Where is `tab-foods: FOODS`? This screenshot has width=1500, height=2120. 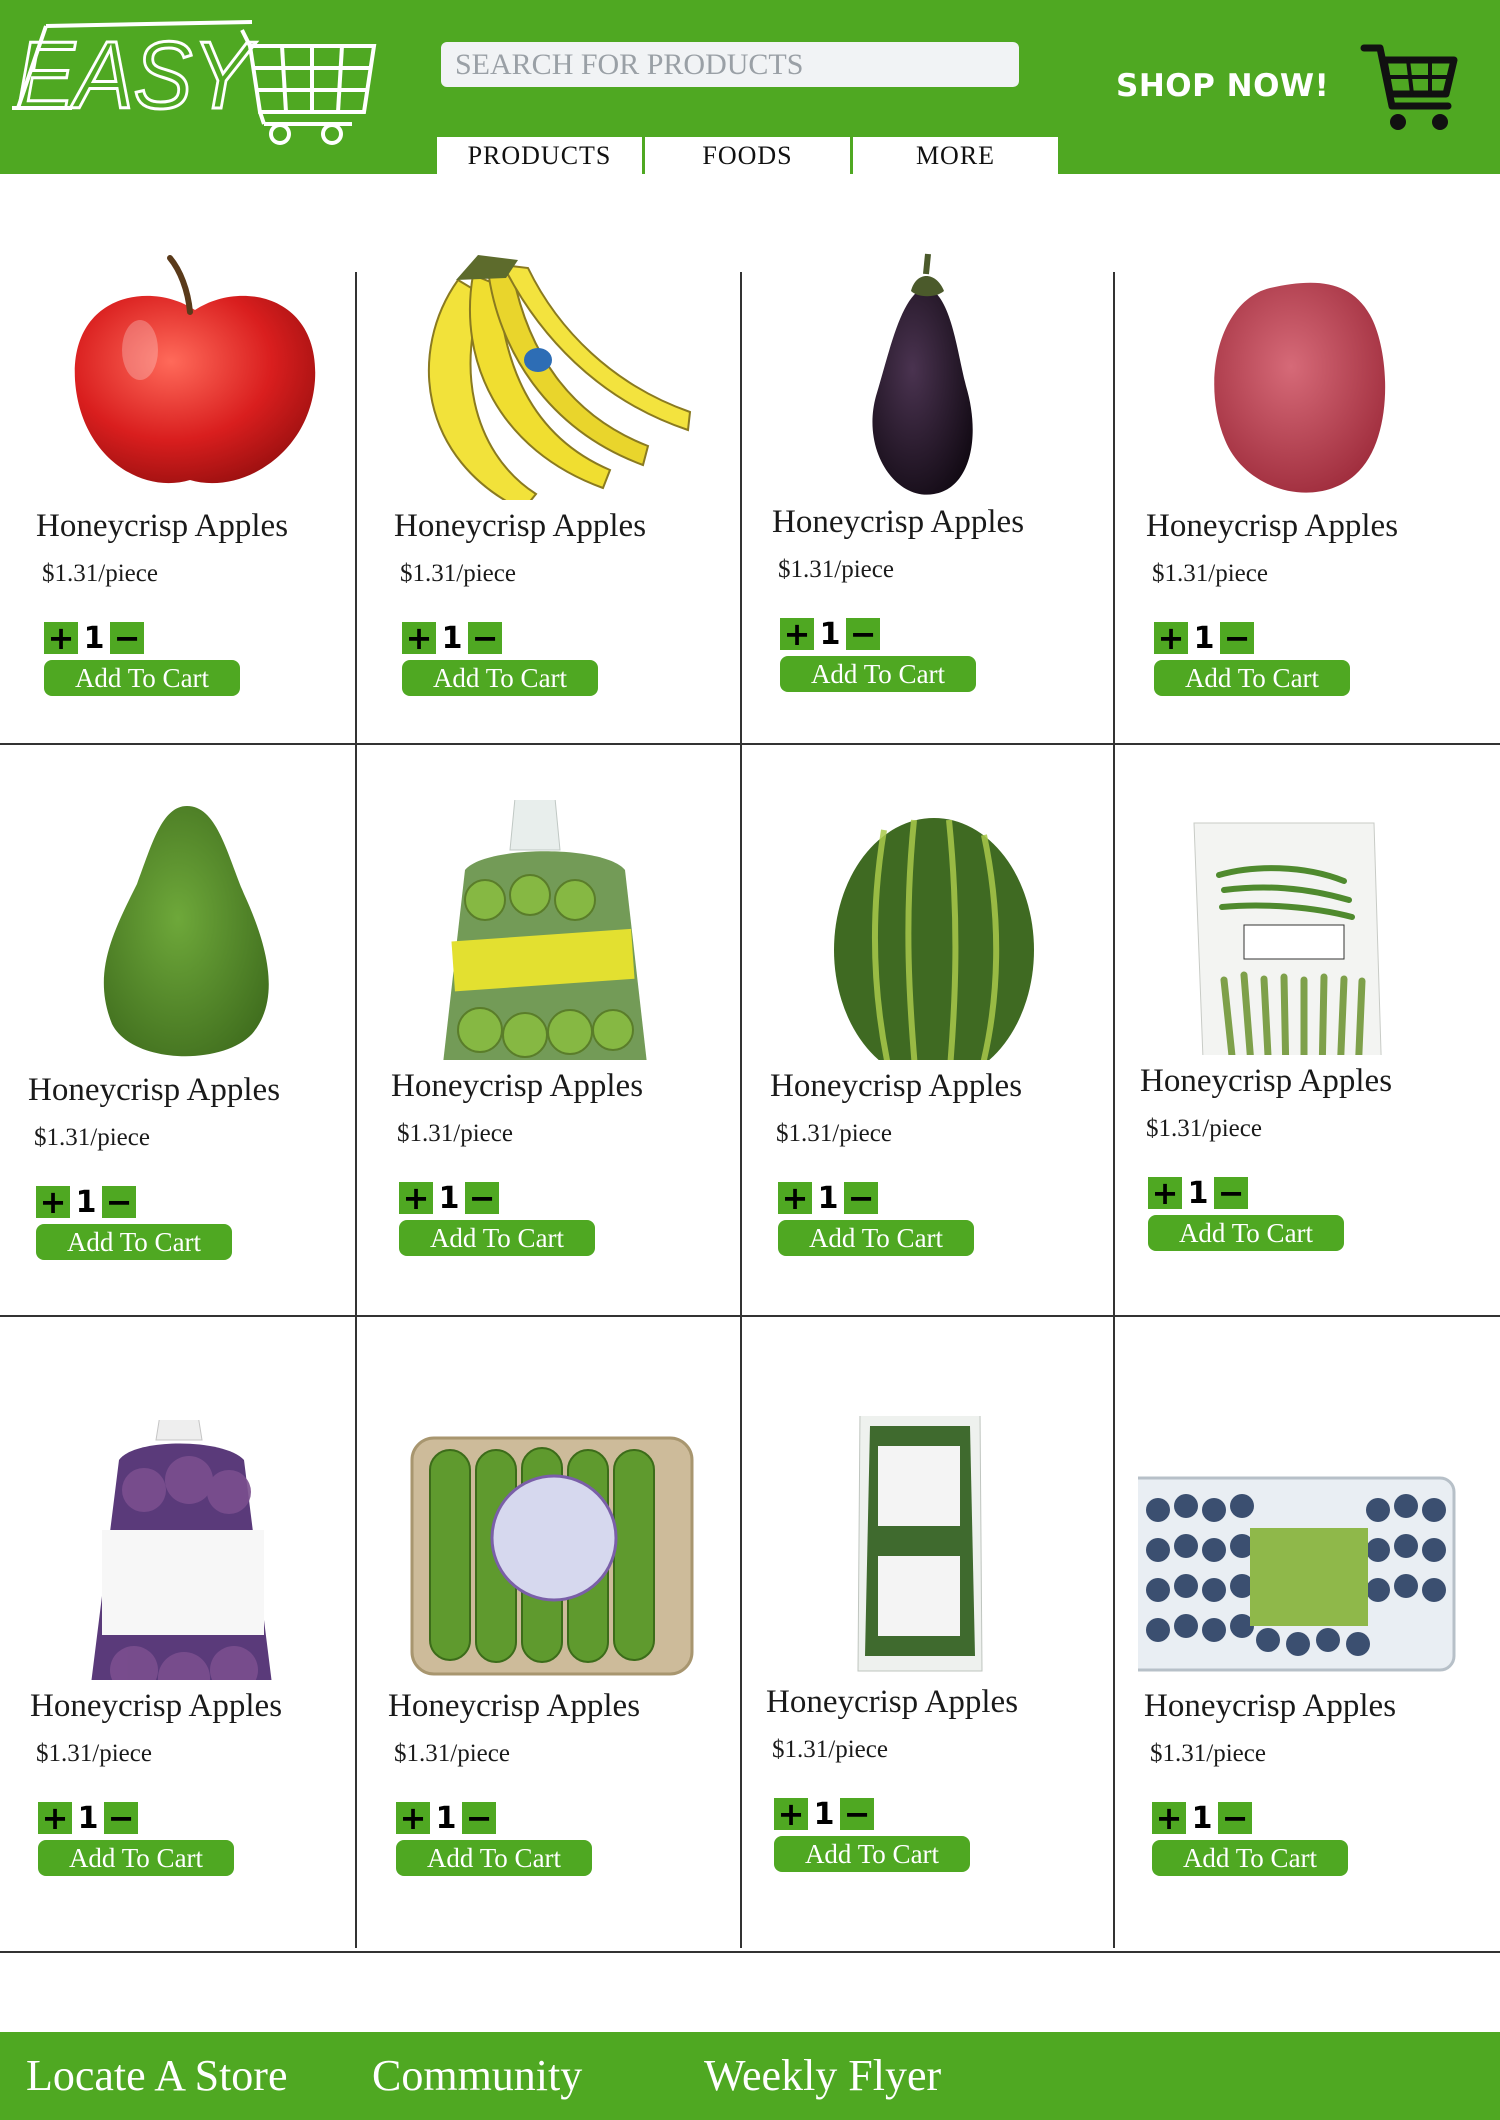 tab-foods: FOODS is located at coordinates (747, 155).